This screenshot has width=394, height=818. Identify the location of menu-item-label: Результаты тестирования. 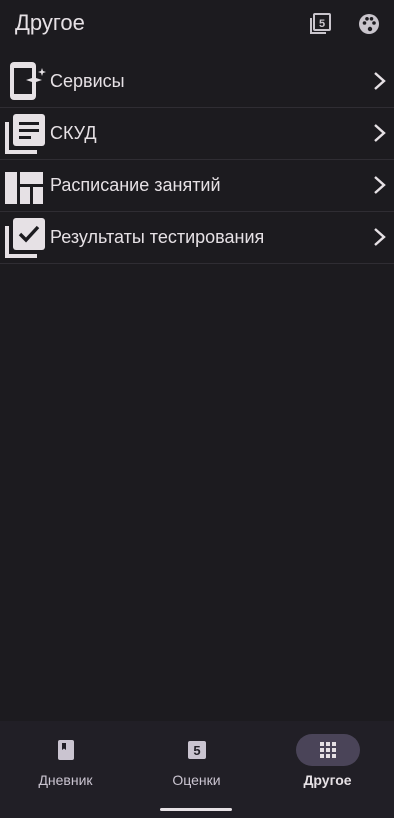
(157, 237).